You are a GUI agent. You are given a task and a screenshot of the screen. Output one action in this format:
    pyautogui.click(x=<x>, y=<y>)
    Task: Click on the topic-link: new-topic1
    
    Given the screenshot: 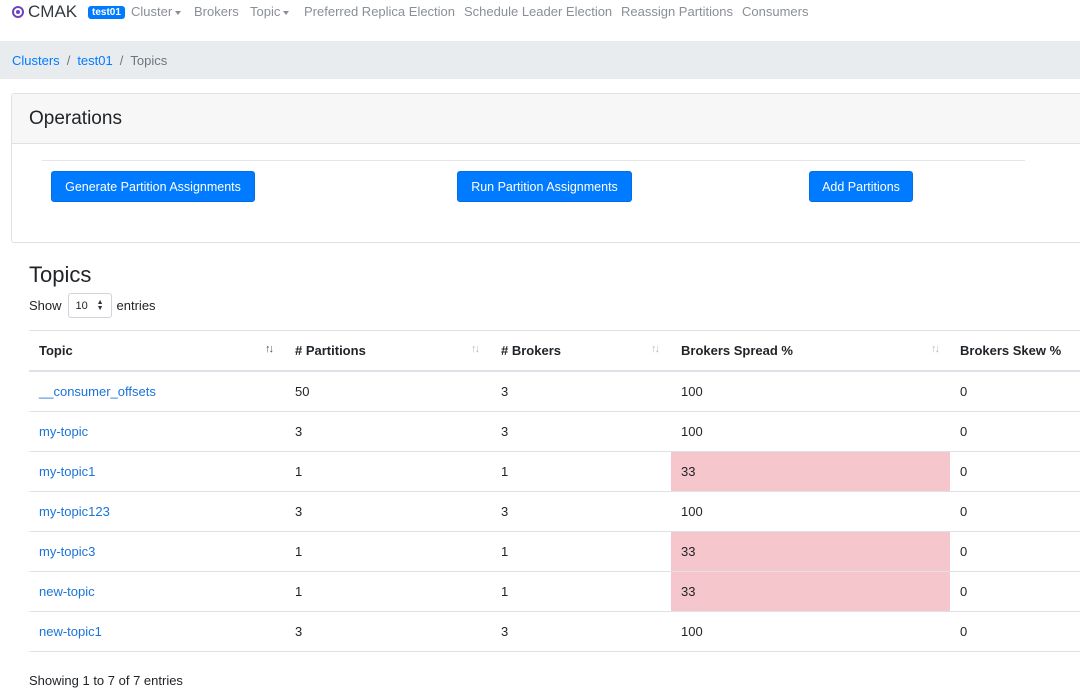 What is the action you would take?
    pyautogui.click(x=157, y=631)
    